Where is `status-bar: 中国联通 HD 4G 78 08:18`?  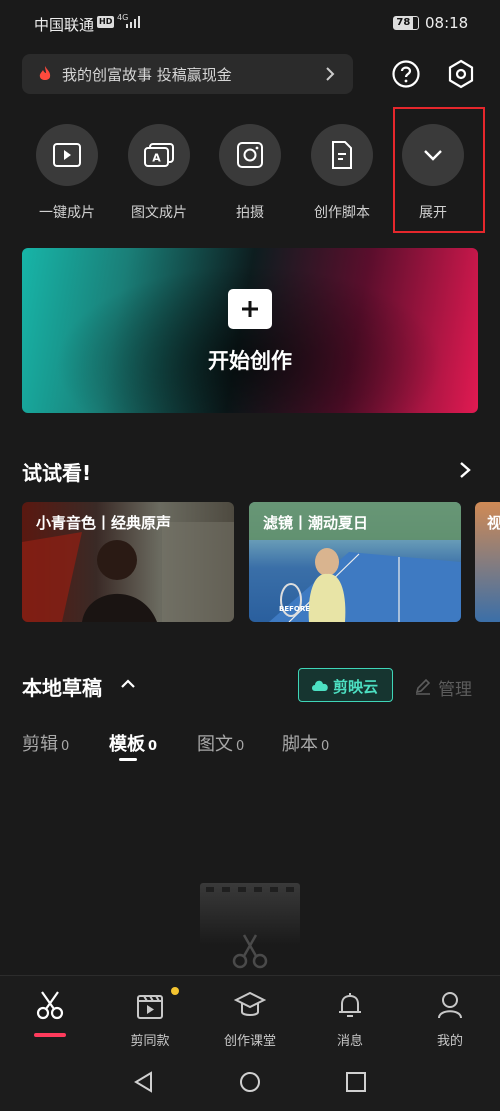
status-bar: 中国联通 HD 4G 78 08:18 is located at coordinates (250, 23).